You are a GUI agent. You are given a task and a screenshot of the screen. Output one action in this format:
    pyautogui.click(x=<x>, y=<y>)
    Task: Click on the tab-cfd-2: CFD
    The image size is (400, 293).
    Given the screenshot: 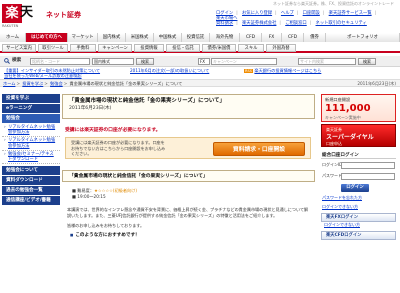 What is the action you would take?
    pyautogui.click(x=293, y=37)
    